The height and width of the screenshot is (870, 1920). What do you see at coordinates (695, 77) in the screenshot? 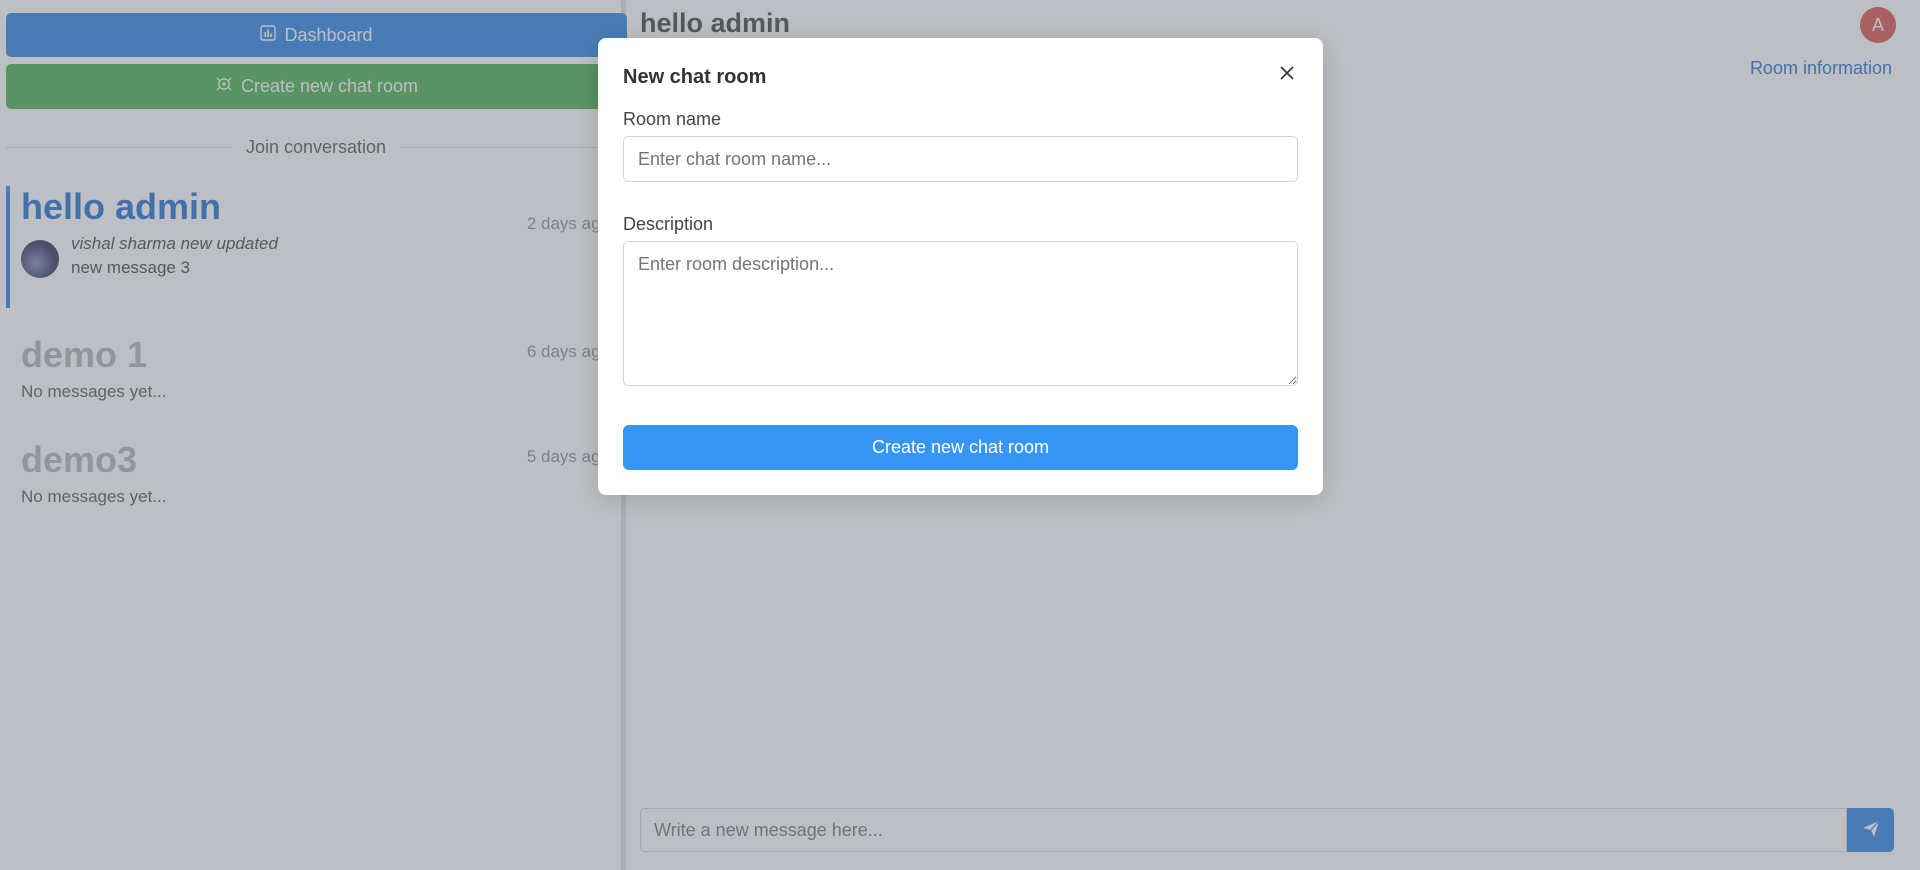
I see `modal-title: New chat room` at bounding box center [695, 77].